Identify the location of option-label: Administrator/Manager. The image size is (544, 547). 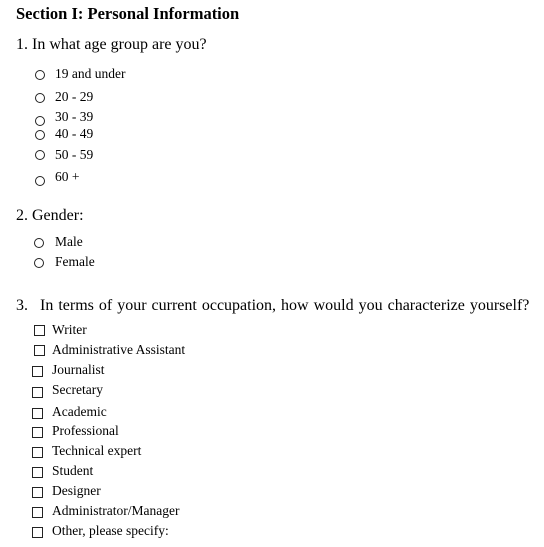
(116, 510).